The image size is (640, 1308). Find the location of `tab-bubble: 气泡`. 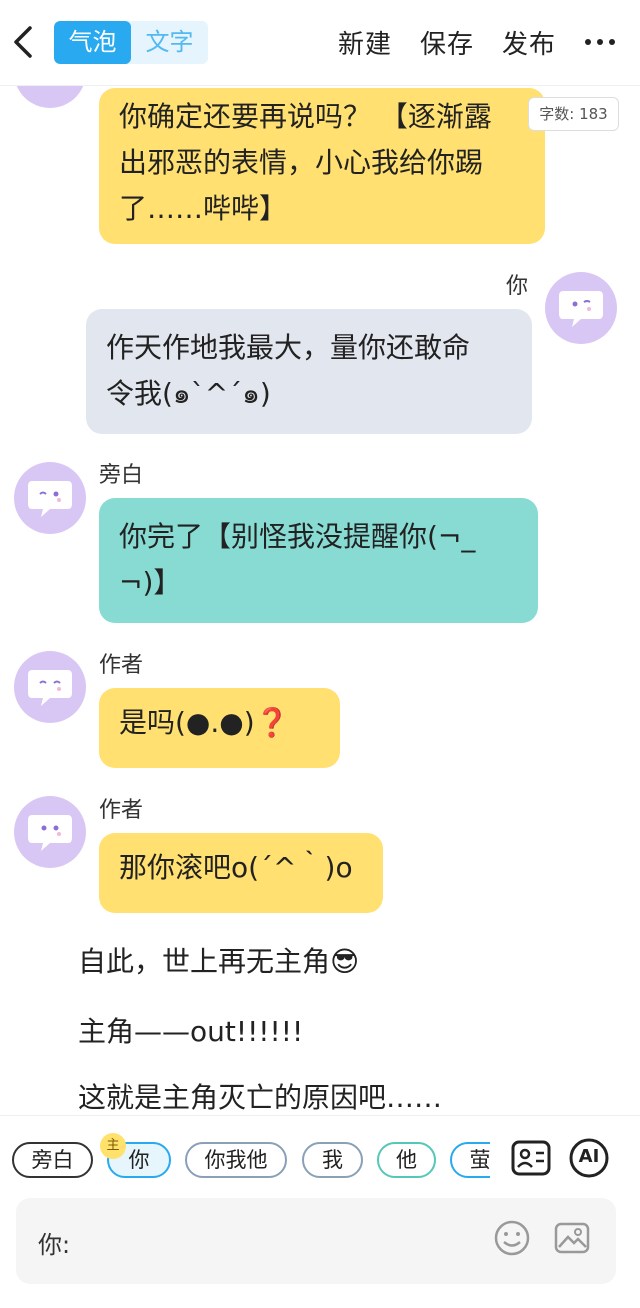

tab-bubble: 气泡 is located at coordinates (92, 42).